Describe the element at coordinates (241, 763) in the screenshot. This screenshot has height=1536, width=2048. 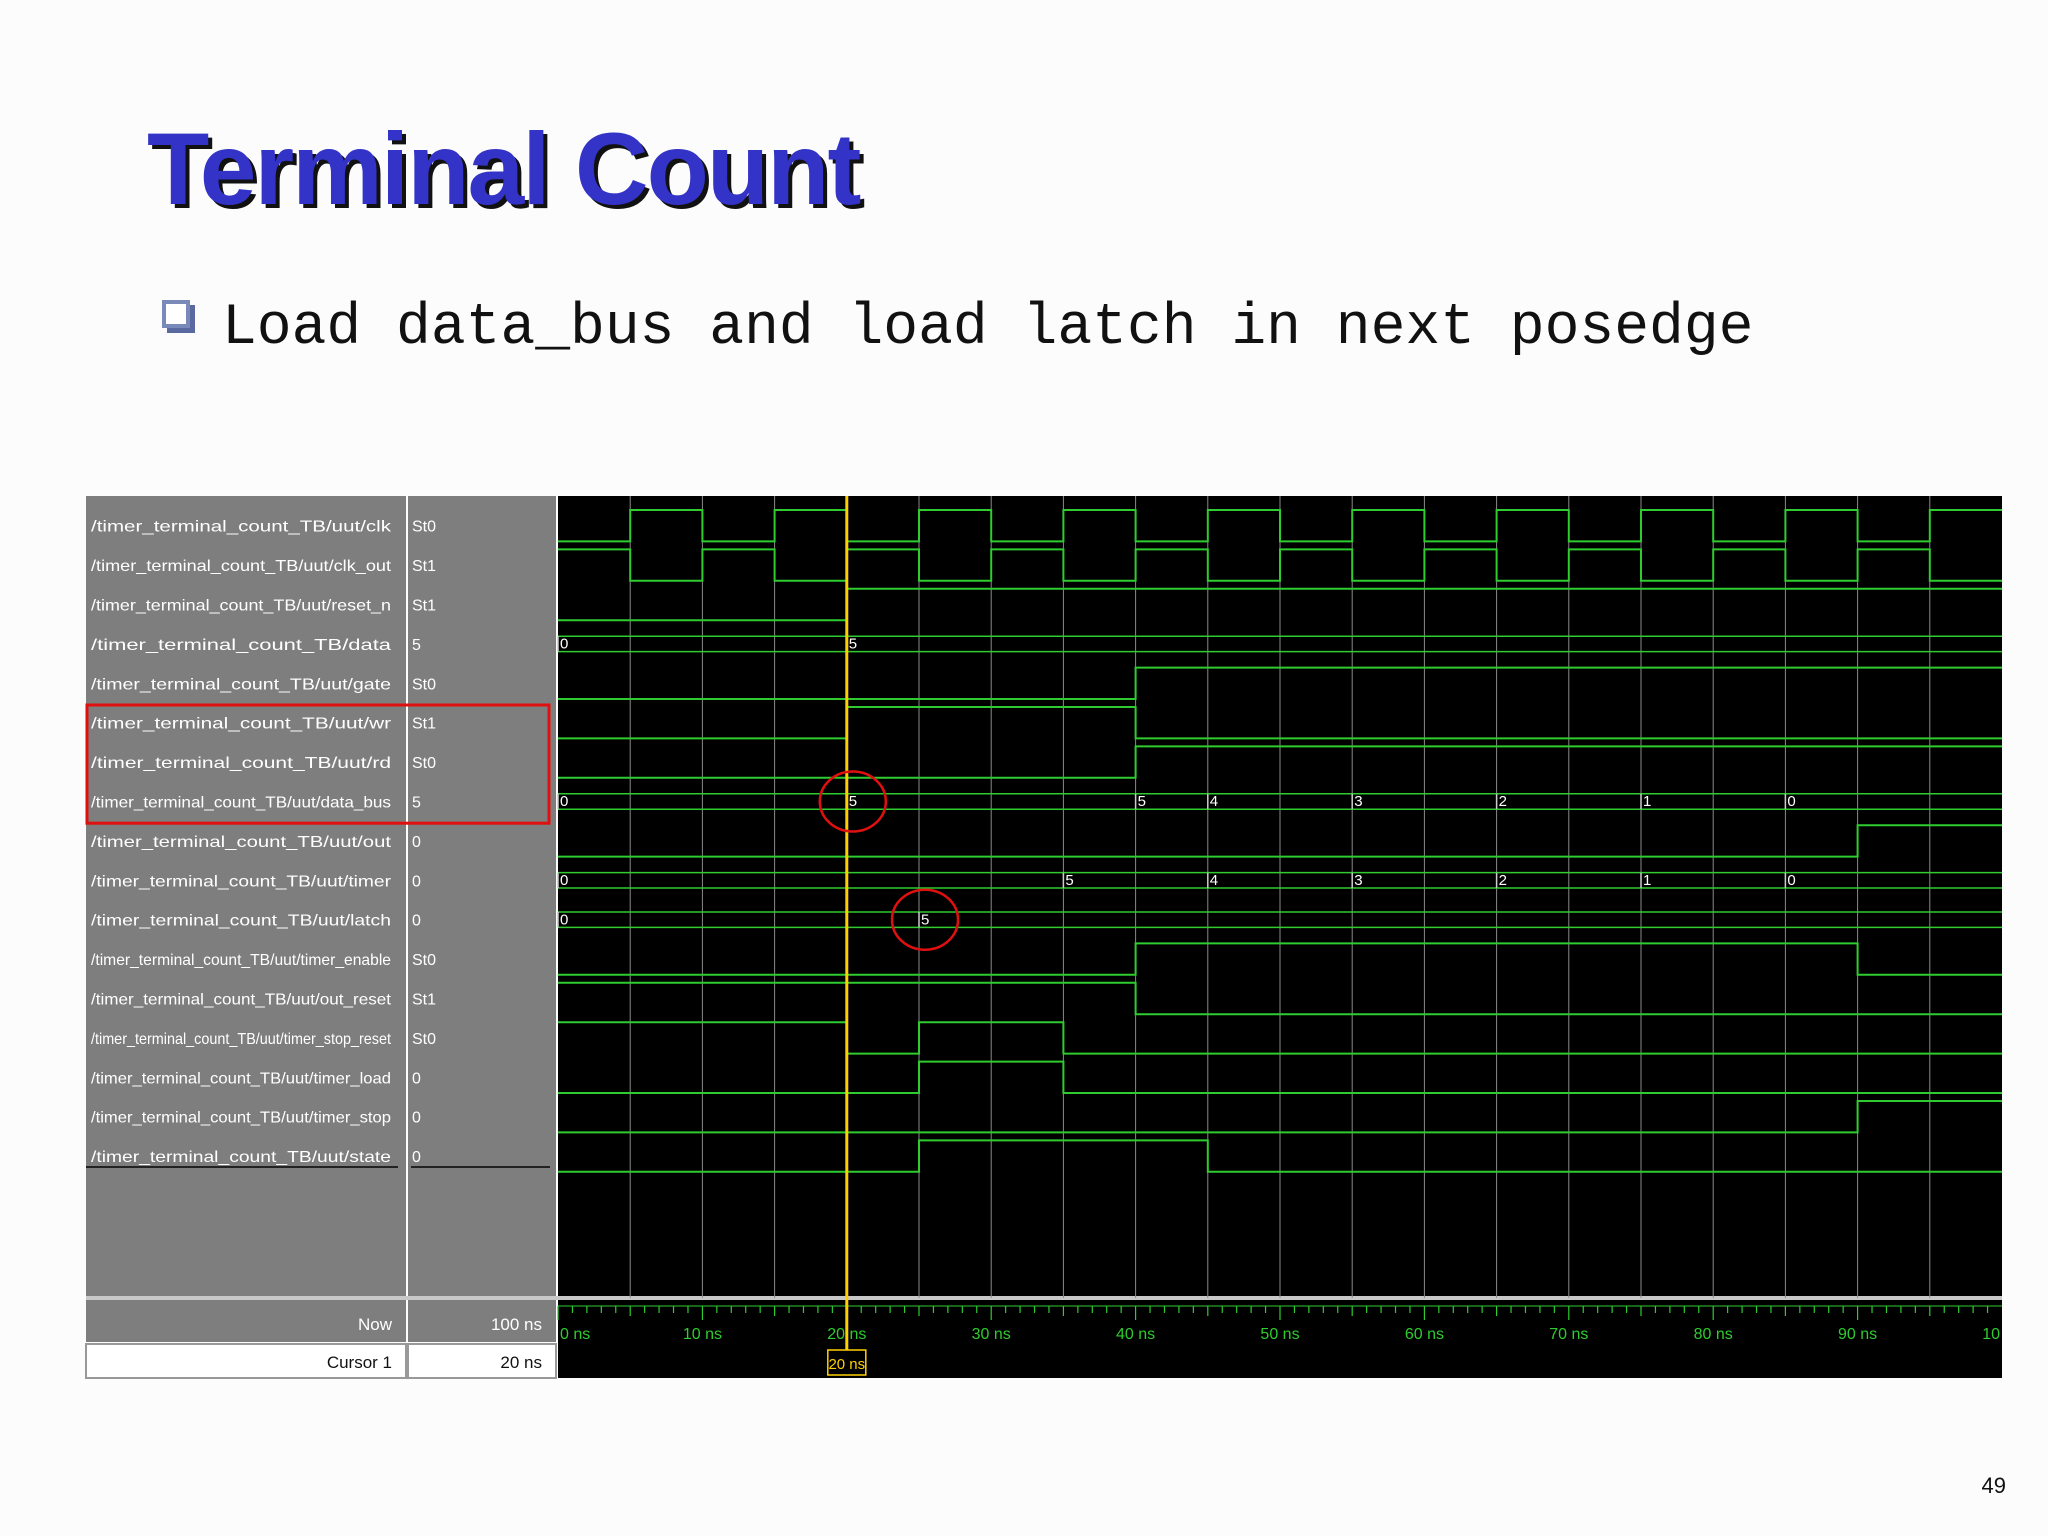
I see `signal-name: /timer_terminal_count_TB/uut/rd` at that location.